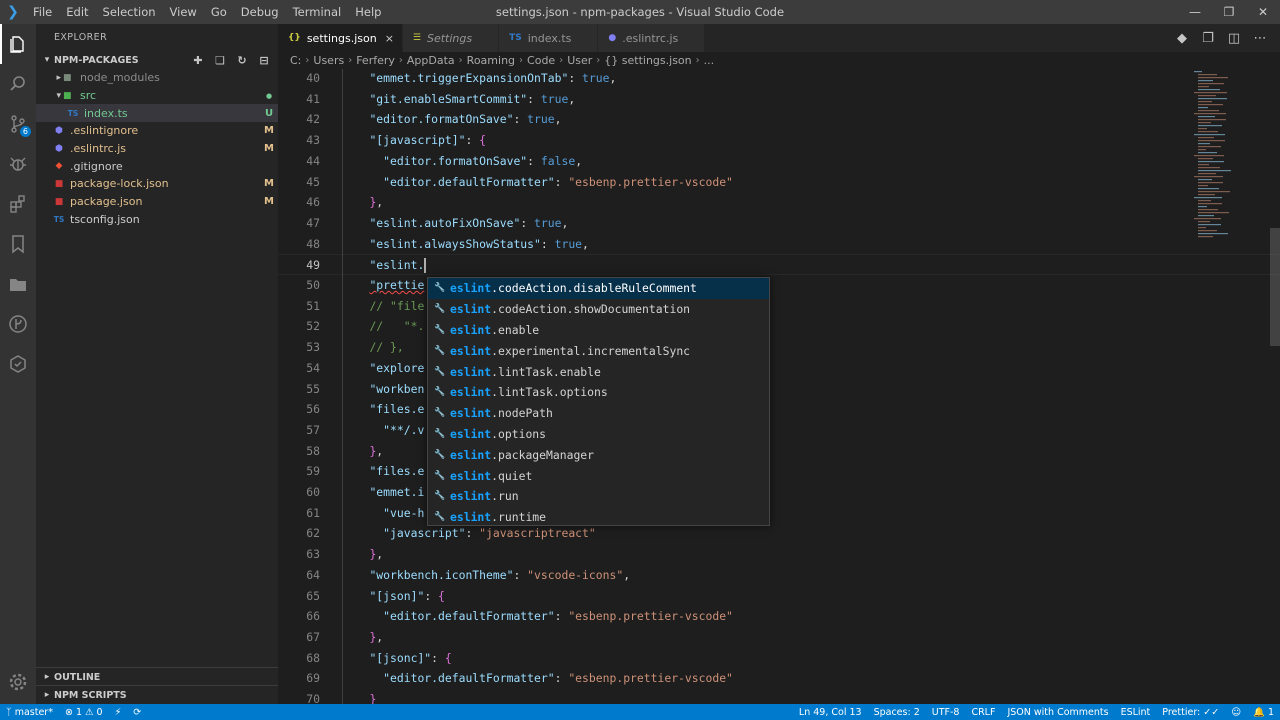 The height and width of the screenshot is (720, 1280). What do you see at coordinates (779, 99) in the screenshot?
I see `code-line: 41 "git.enableSmartCommit": true,` at bounding box center [779, 99].